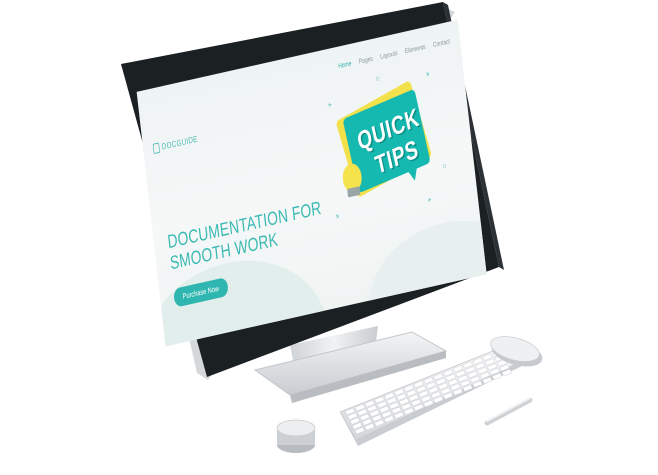 Image resolution: width=658 pixels, height=475 pixels. Describe the element at coordinates (389, 55) in the screenshot. I see `nav-item-layouts: Layouts` at that location.